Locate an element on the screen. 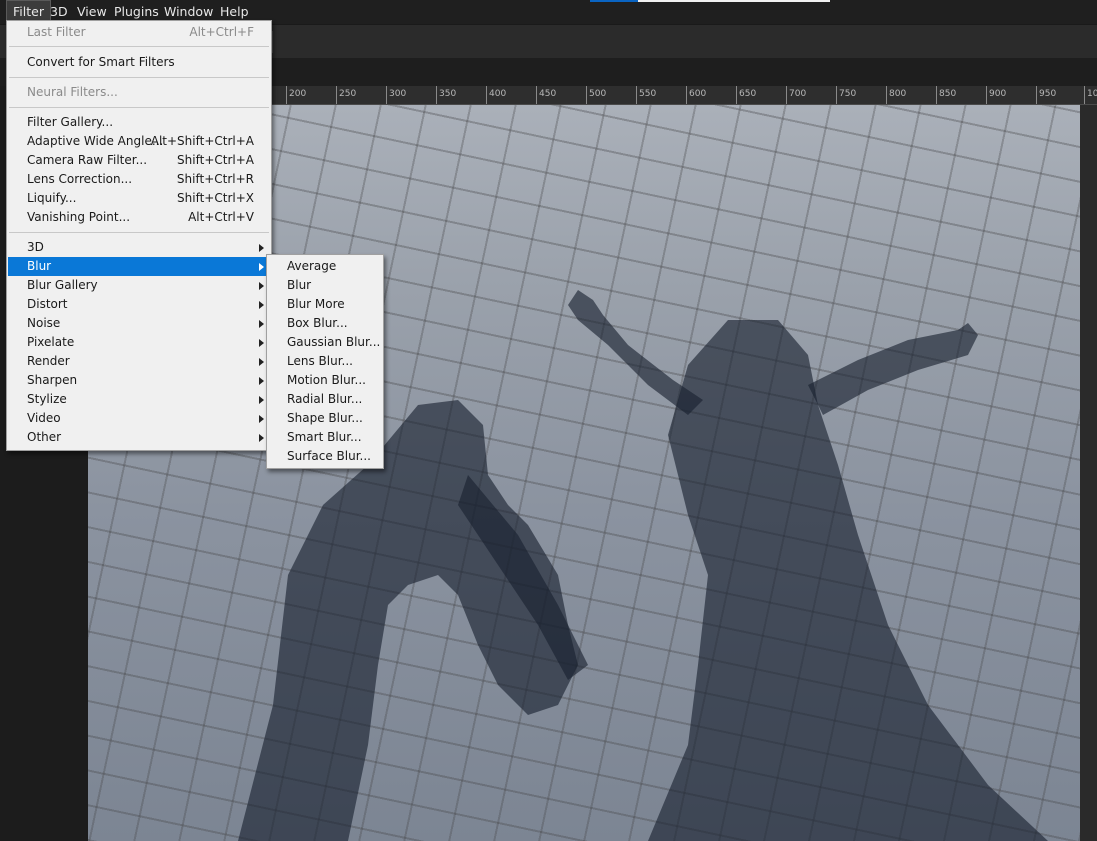 This screenshot has height=841, width=1097. menu-item-label: Noise is located at coordinates (44, 323).